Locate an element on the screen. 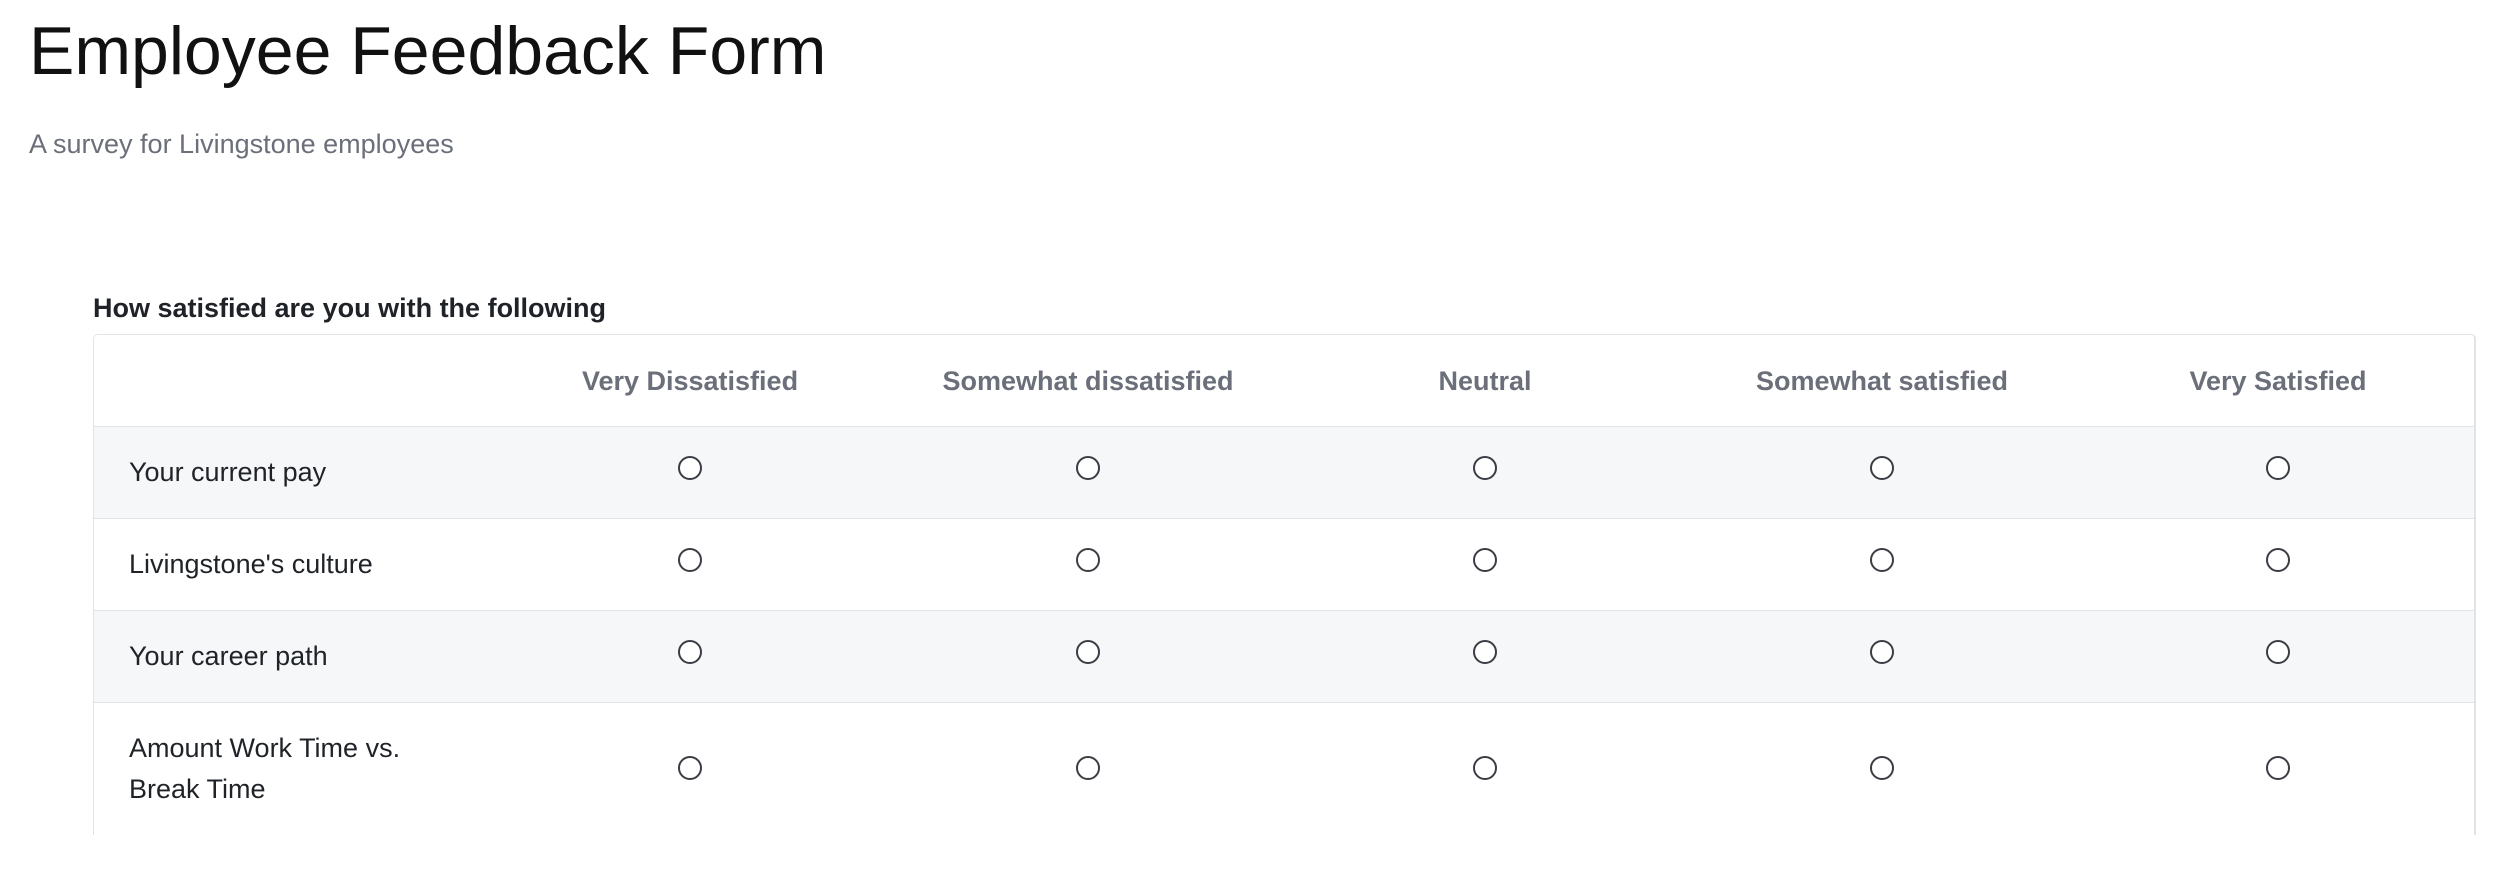 This screenshot has height=892, width=2511. radio-current-pay-neutral is located at coordinates (1485, 468).